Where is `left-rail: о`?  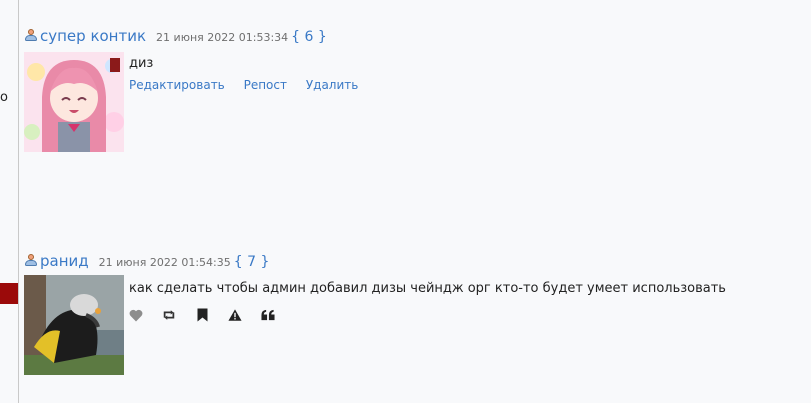 left-rail: о is located at coordinates (9, 201).